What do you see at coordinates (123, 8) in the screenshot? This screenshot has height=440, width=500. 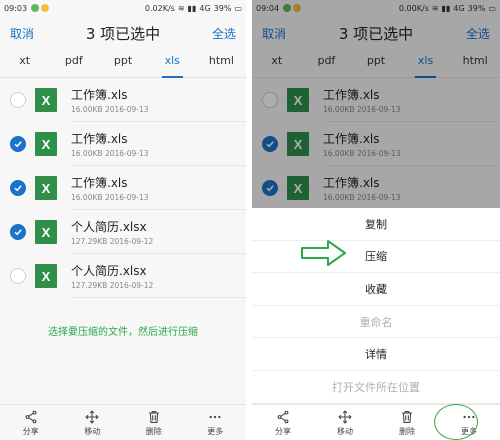 I see `status-bar: 09:03 0.02K/s ≋ ▮▮ 4G 39% ▭` at bounding box center [123, 8].